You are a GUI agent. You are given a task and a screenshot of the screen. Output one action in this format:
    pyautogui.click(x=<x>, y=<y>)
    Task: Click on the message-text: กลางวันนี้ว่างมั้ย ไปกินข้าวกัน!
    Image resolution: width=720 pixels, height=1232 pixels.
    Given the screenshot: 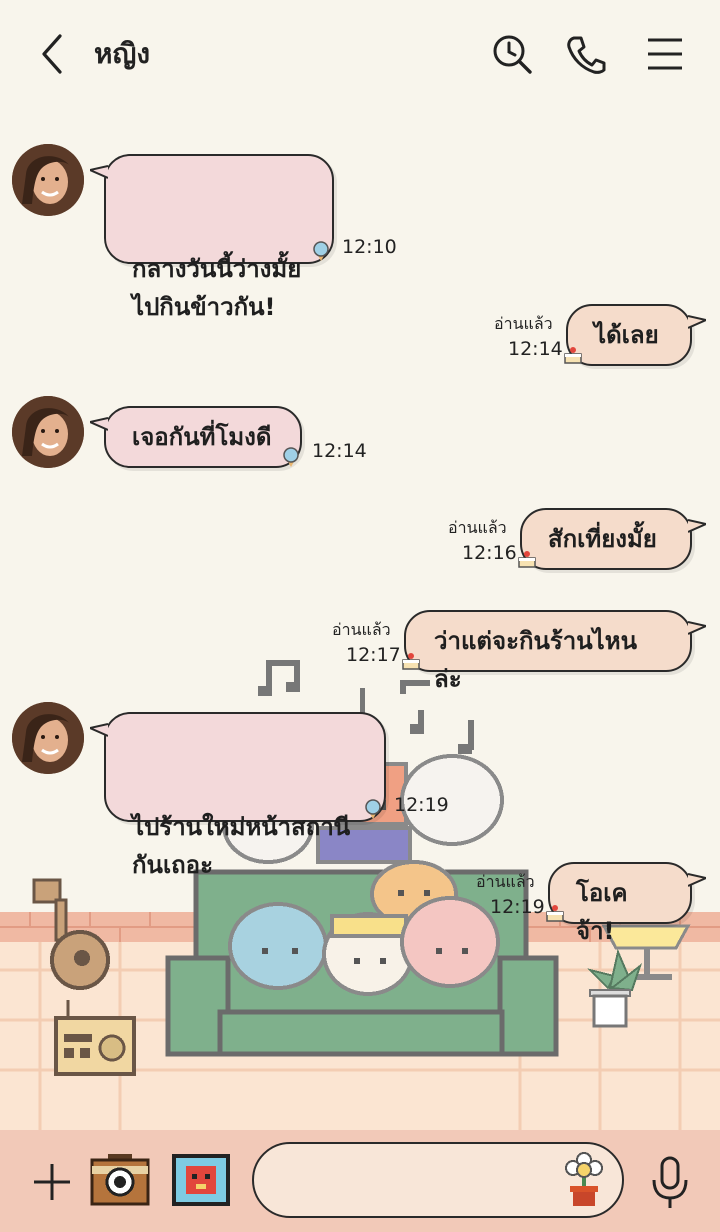 What is the action you would take?
    pyautogui.click(x=217, y=288)
    